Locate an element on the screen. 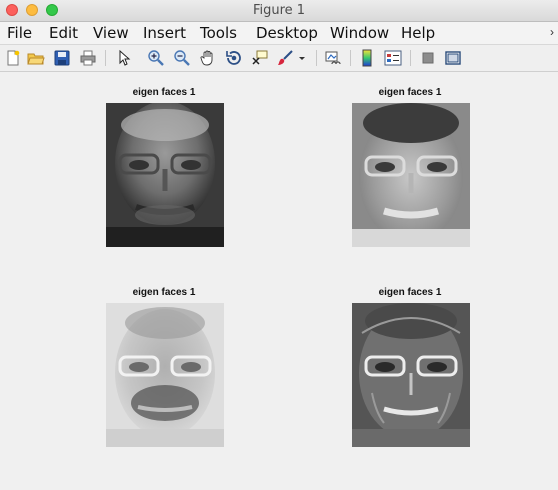 This screenshot has height=490, width=558. print-icon is located at coordinates (88, 58).